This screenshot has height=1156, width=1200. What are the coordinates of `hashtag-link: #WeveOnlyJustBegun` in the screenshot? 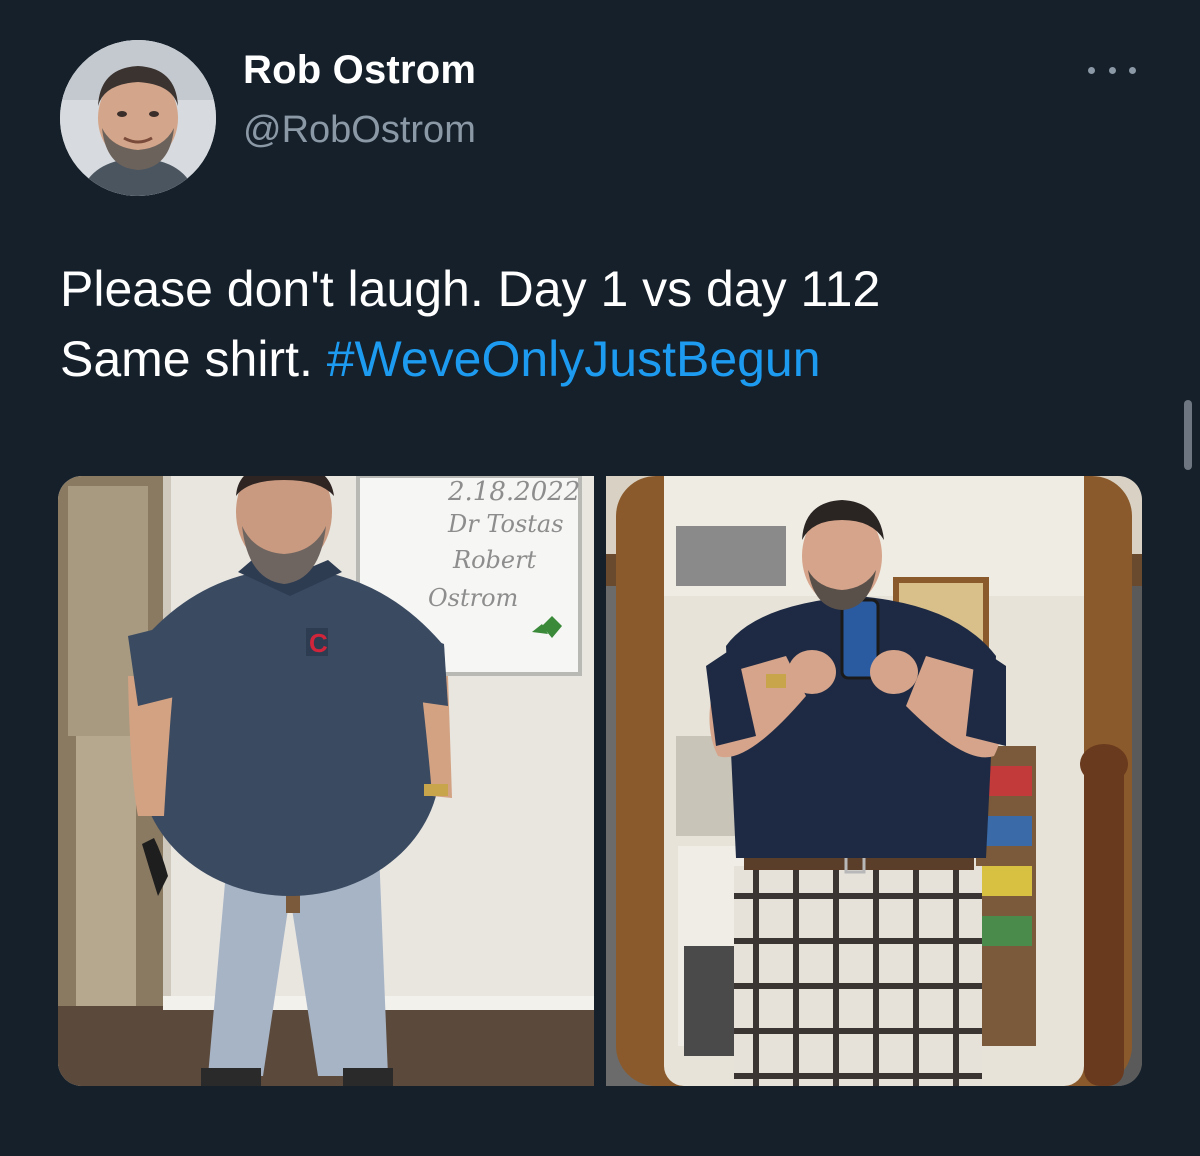 It's located at (574, 359).